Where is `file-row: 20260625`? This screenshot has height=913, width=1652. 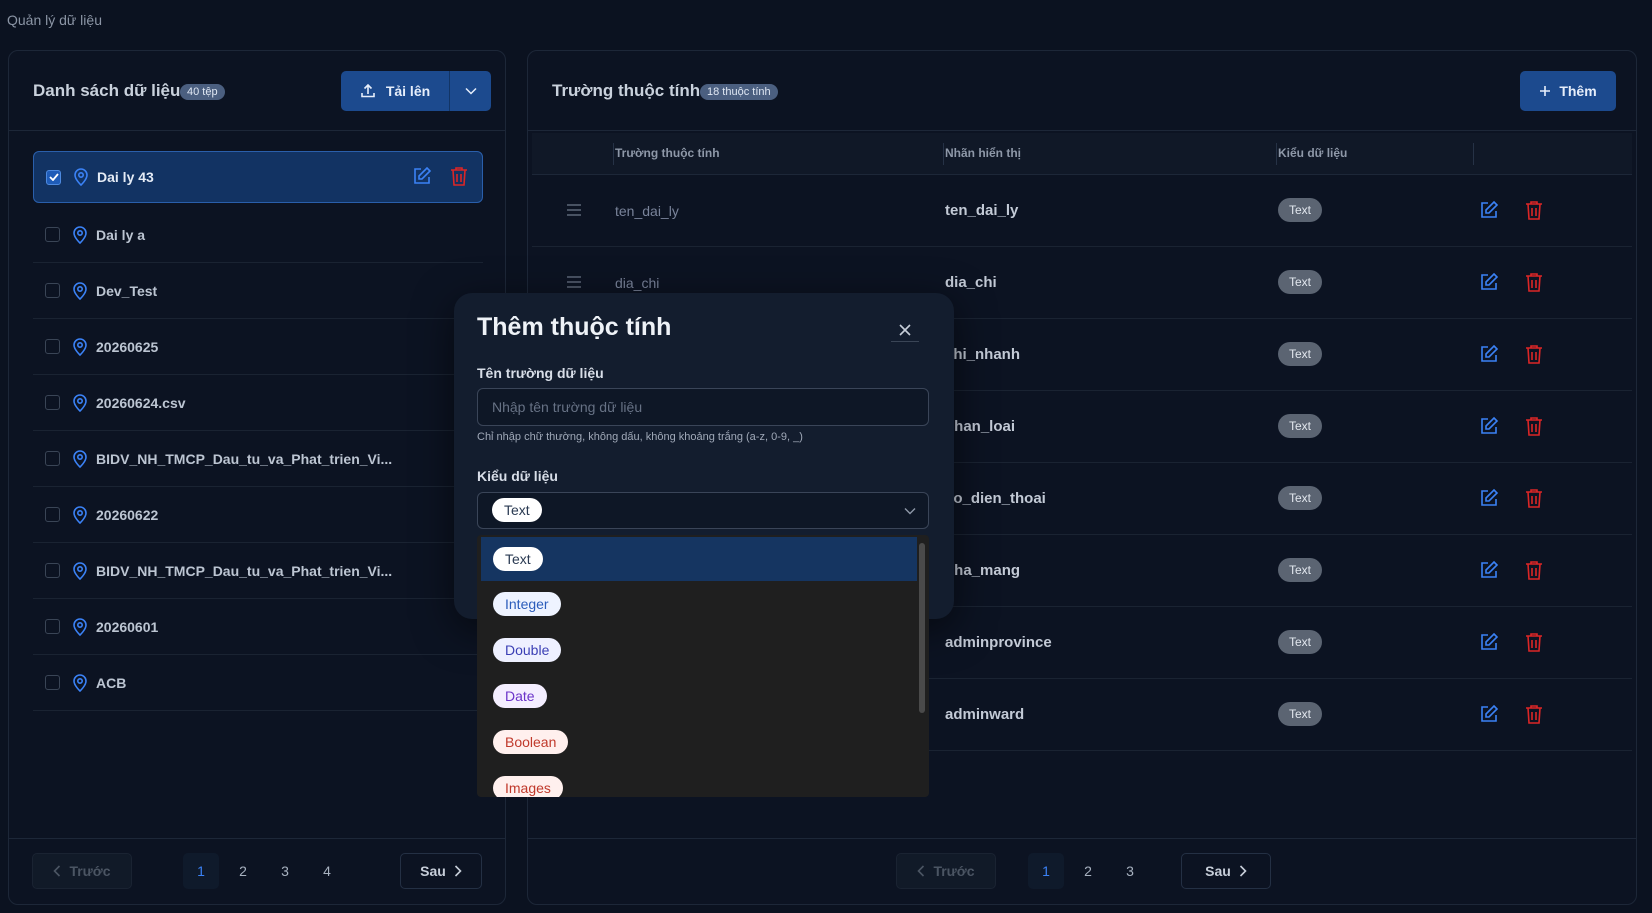
file-row: 20260625 is located at coordinates (258, 347).